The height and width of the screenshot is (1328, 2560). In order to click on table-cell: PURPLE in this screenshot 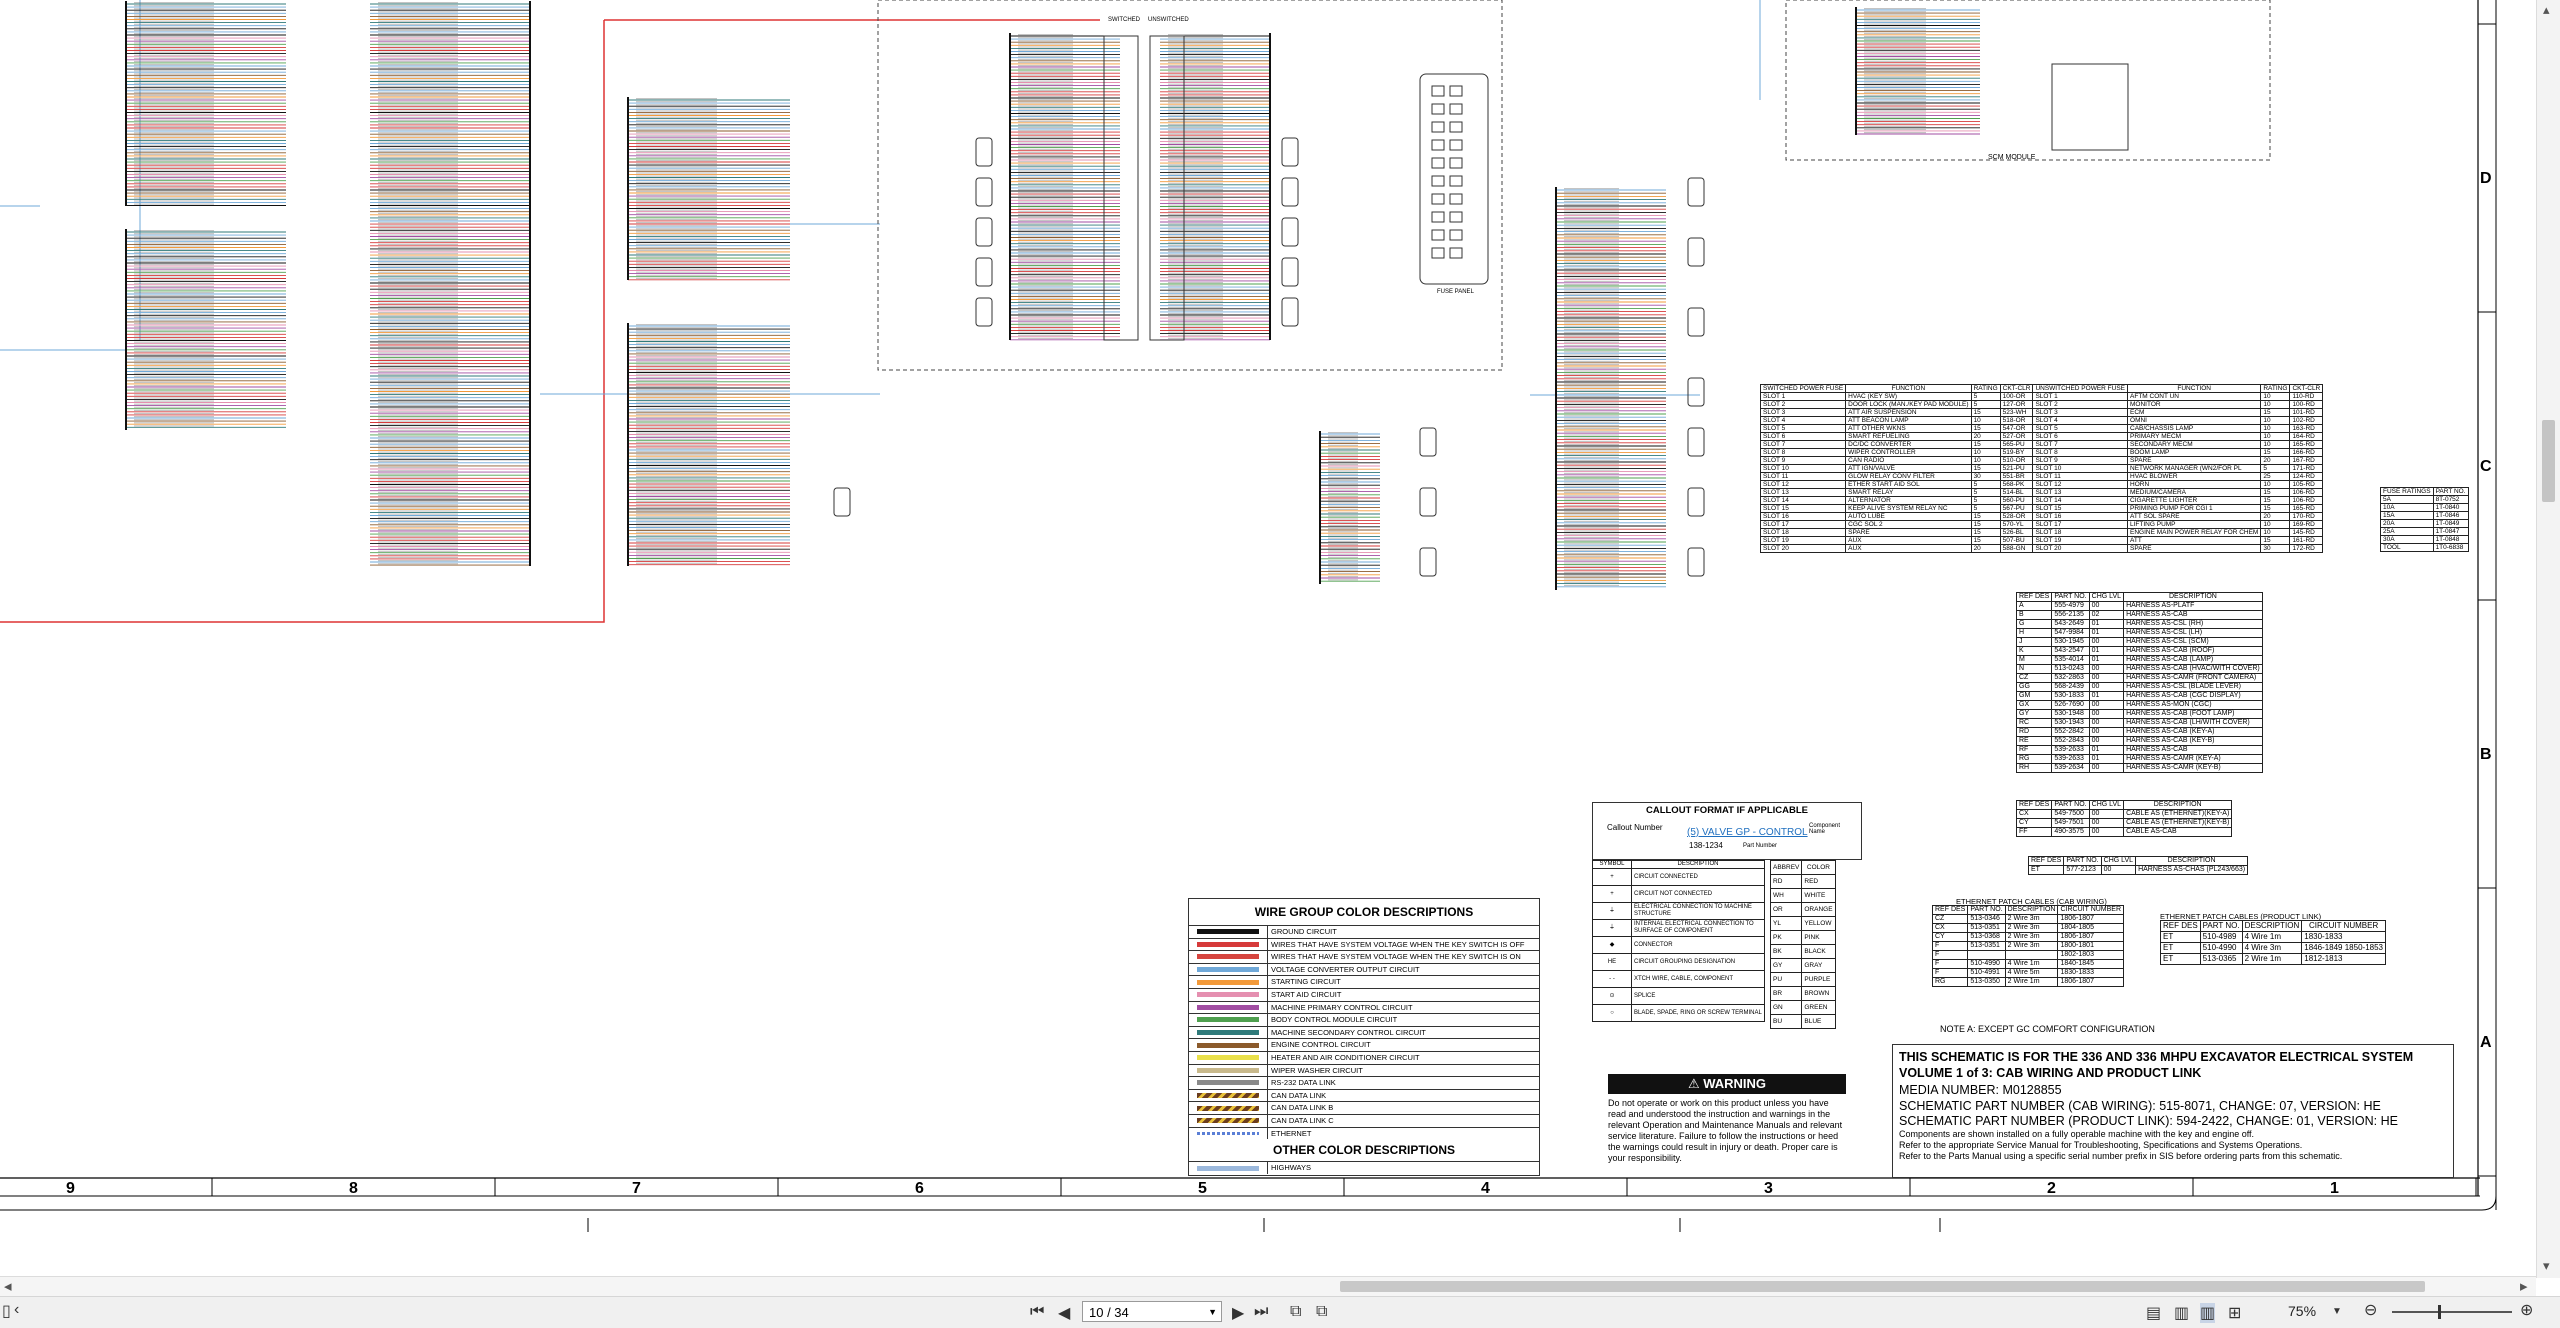, I will do `click(1818, 979)`.